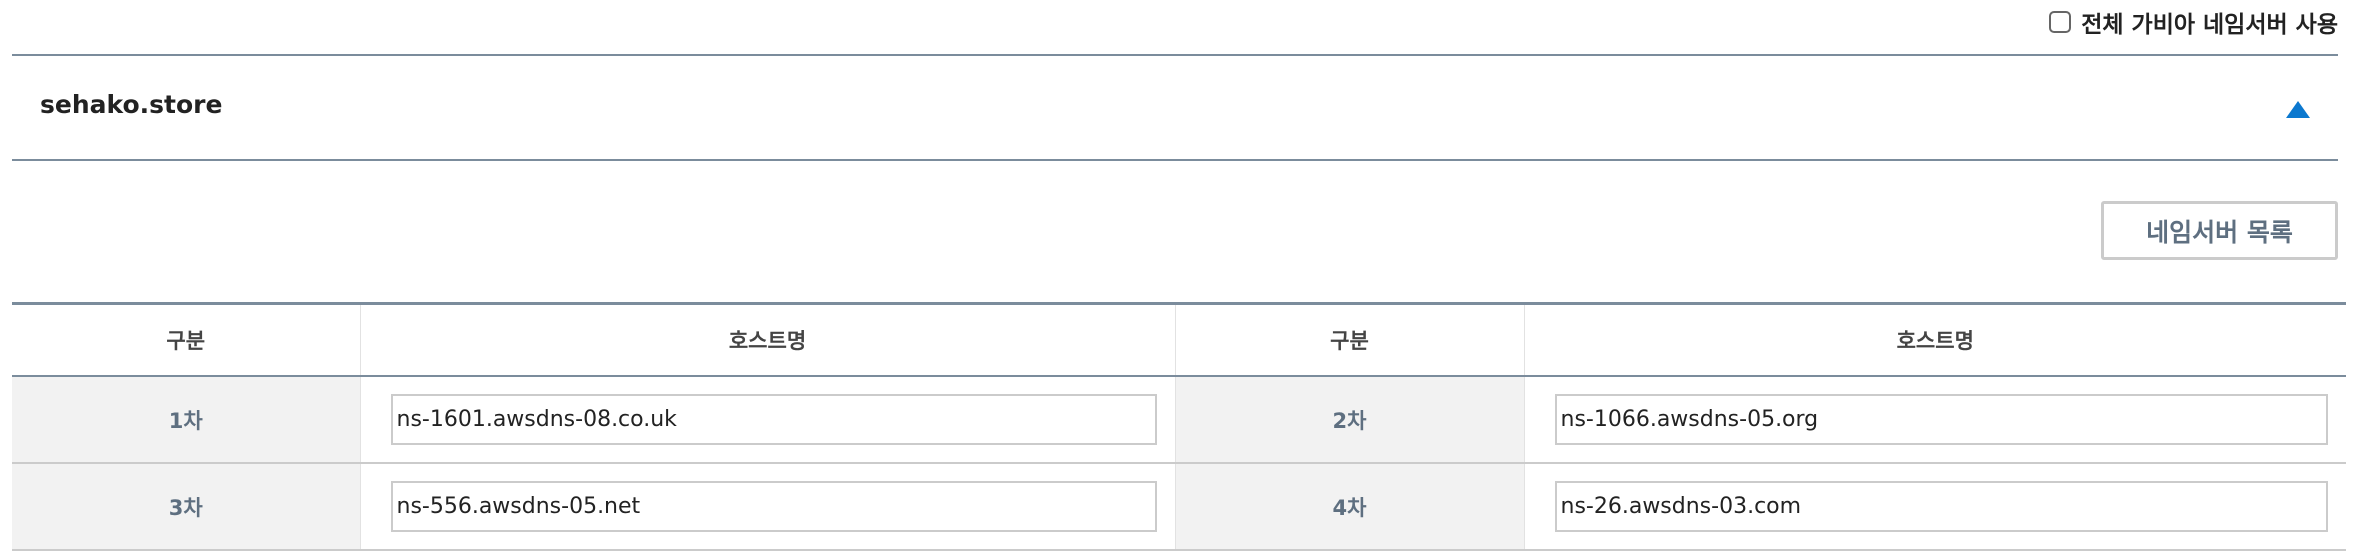 Image resolution: width=2358 pixels, height=558 pixels. Describe the element at coordinates (2219, 230) in the screenshot. I see `nameserver-list-button: 네임서버 목록` at that location.